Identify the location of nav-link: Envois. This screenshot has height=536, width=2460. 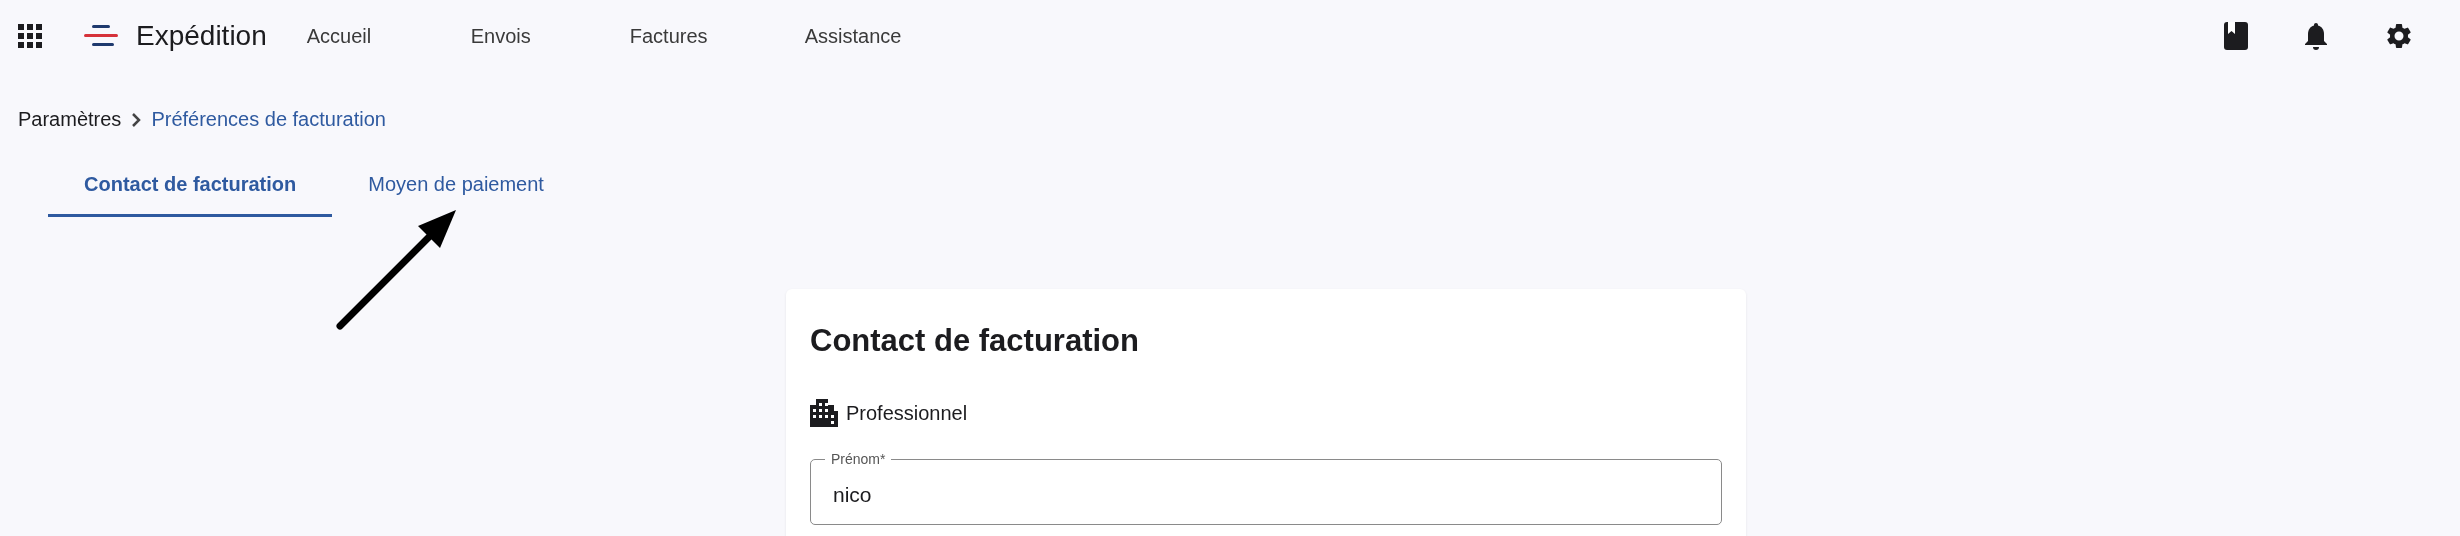
(550, 36).